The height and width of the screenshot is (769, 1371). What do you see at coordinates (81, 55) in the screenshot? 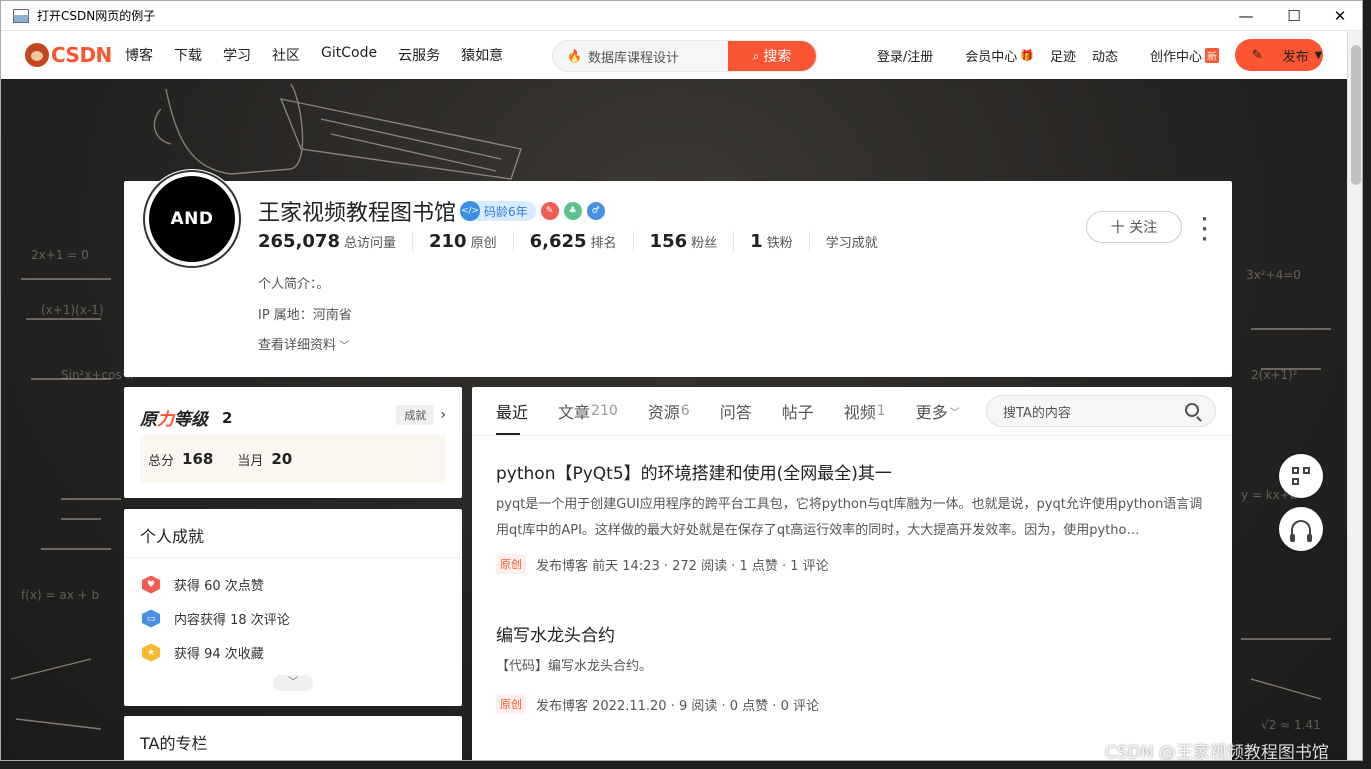
I see `logo-text: CSDN` at bounding box center [81, 55].